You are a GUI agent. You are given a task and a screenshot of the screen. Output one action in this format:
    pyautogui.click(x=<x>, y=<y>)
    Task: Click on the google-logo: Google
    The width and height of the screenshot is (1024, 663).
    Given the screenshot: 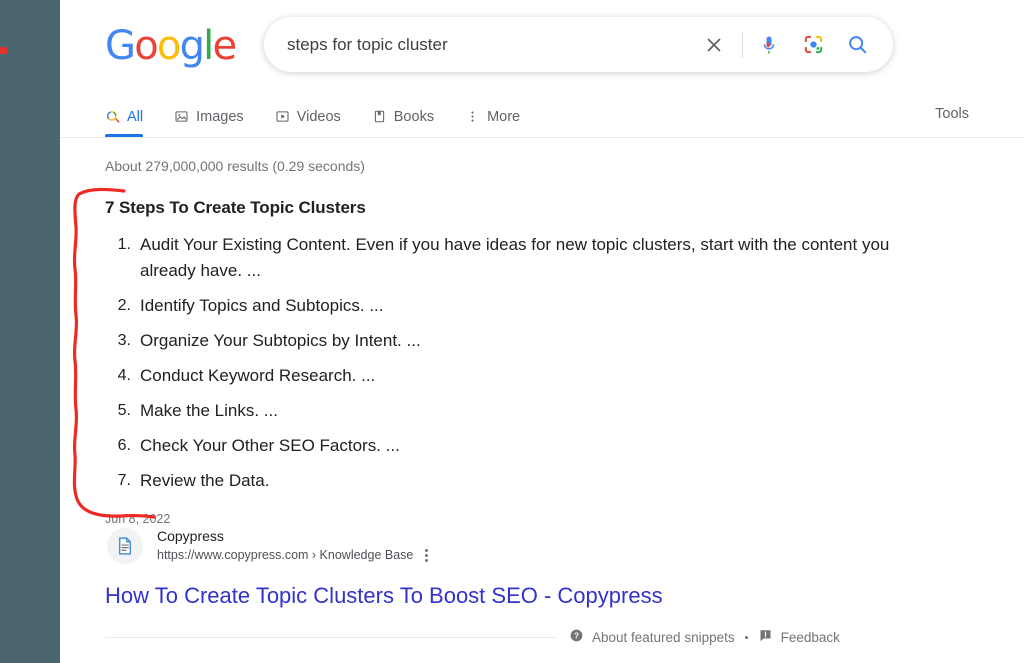 What is the action you would take?
    pyautogui.click(x=171, y=46)
    